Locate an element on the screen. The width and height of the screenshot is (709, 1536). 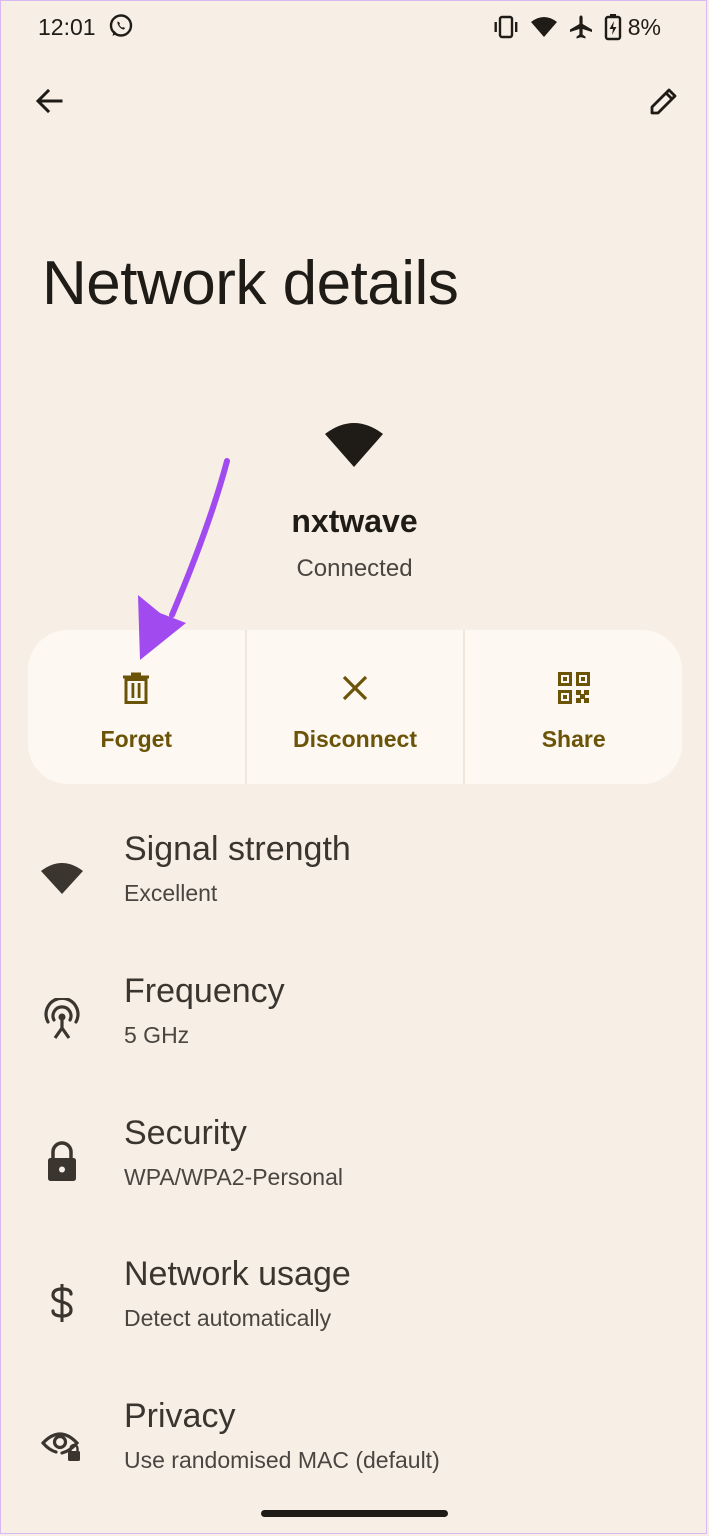
detail-privacy: Privacy Use randomised MAC (default) is located at coordinates (354, 1457).